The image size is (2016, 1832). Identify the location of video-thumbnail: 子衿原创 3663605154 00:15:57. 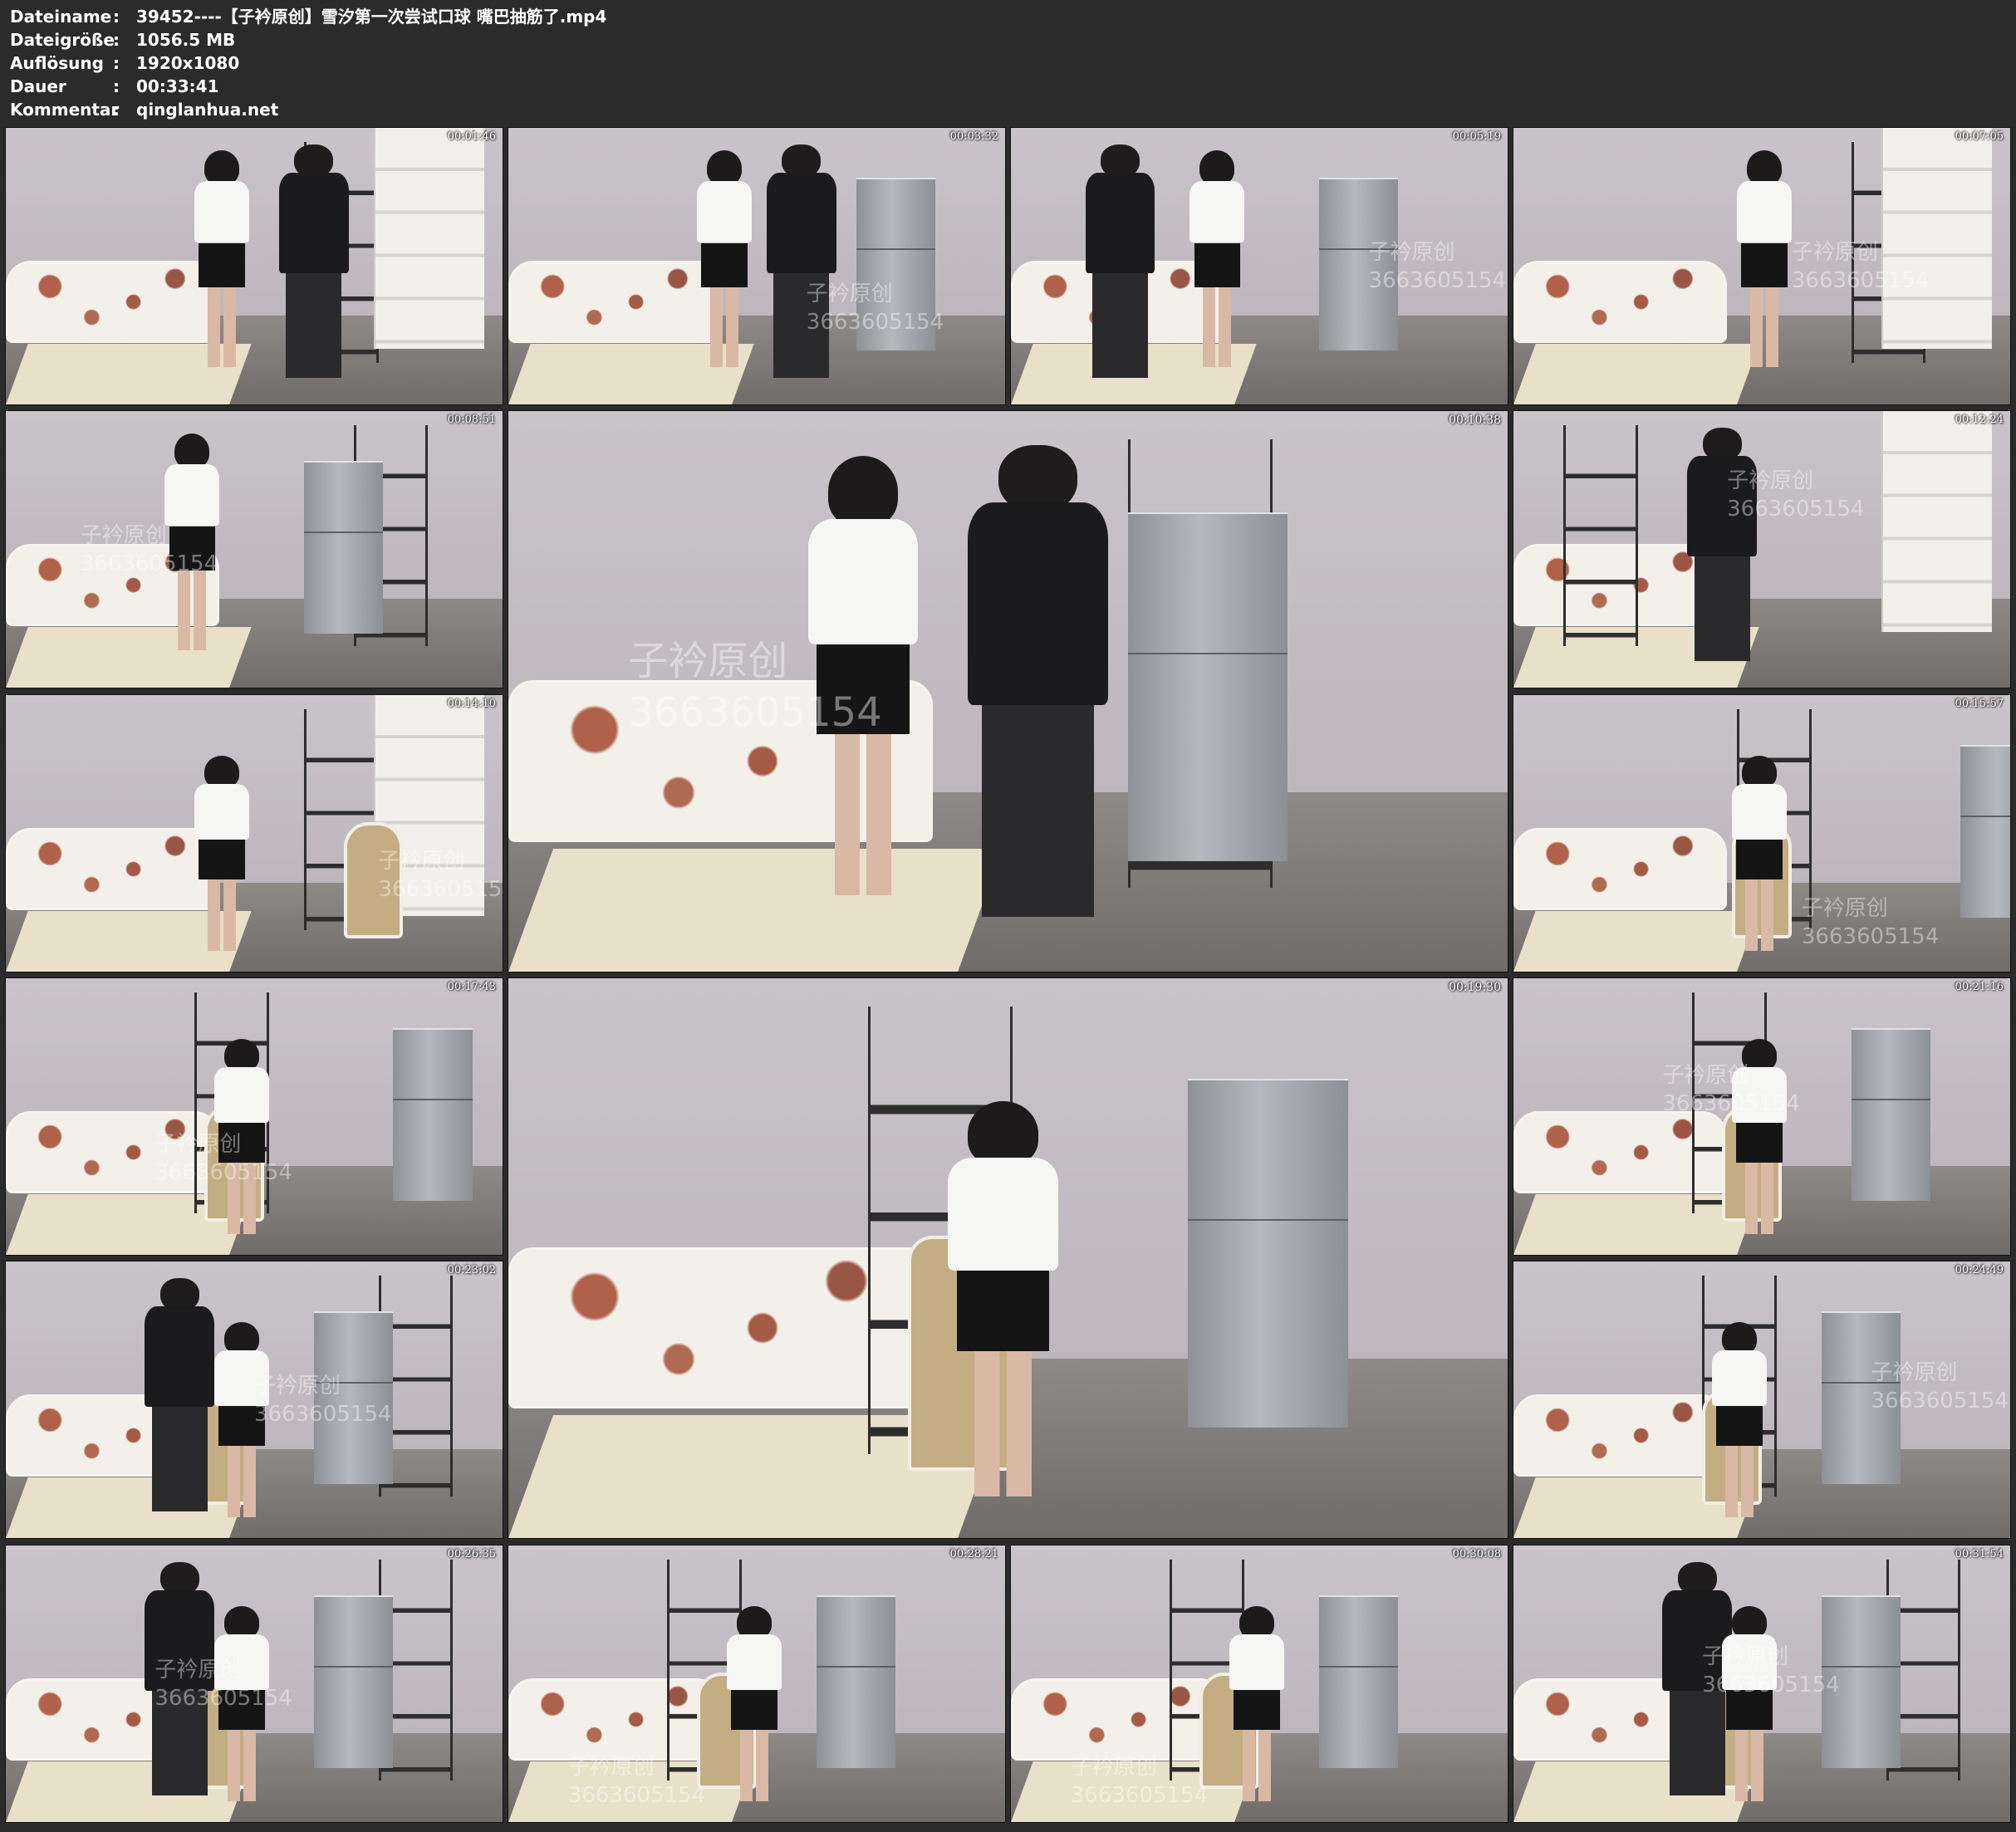
(1762, 833).